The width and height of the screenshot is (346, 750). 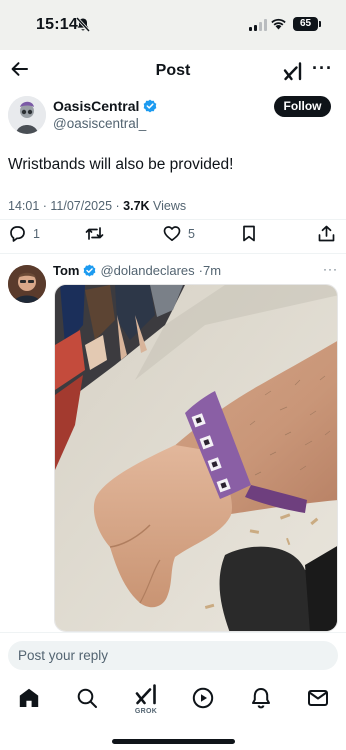 I want to click on reply-more-icon: ···, so click(x=330, y=269).